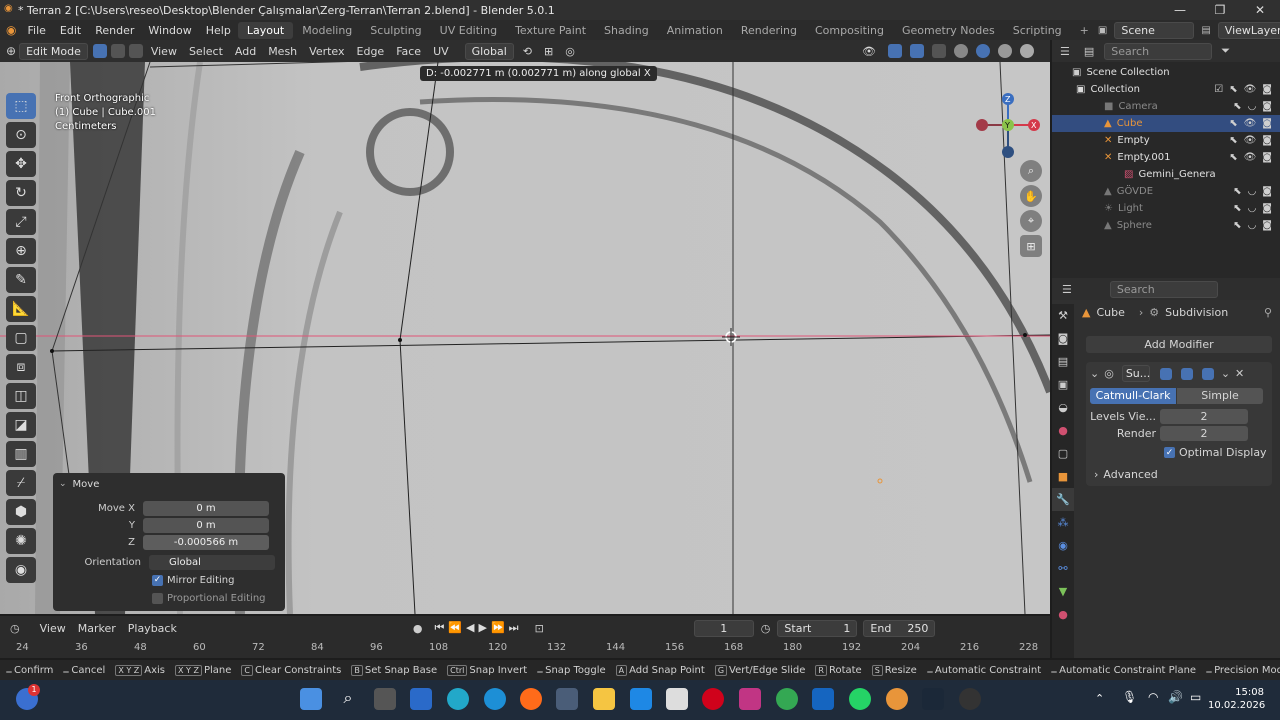 This screenshot has width=1280, height=720. What do you see at coordinates (21, 164) in the screenshot?
I see `move-tool-icon: ✥` at bounding box center [21, 164].